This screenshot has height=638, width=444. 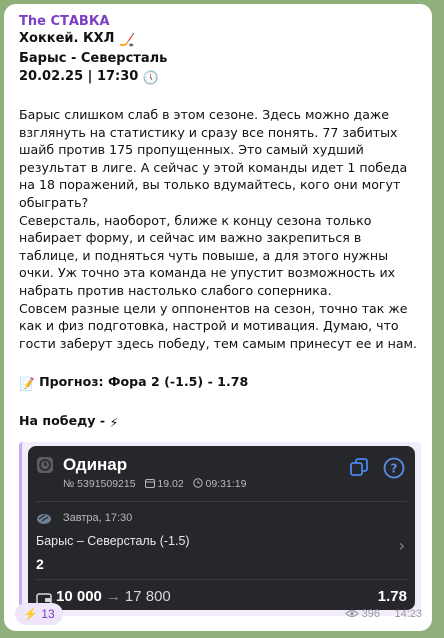 I want to click on event-bet-value: 2, so click(x=40, y=564).